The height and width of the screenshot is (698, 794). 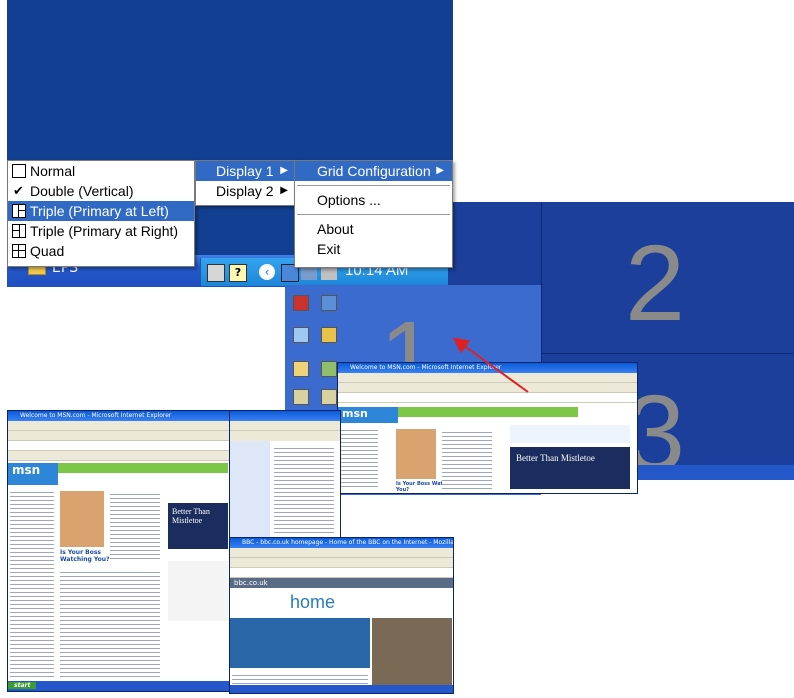 I want to click on start-button: start, so click(x=22, y=685).